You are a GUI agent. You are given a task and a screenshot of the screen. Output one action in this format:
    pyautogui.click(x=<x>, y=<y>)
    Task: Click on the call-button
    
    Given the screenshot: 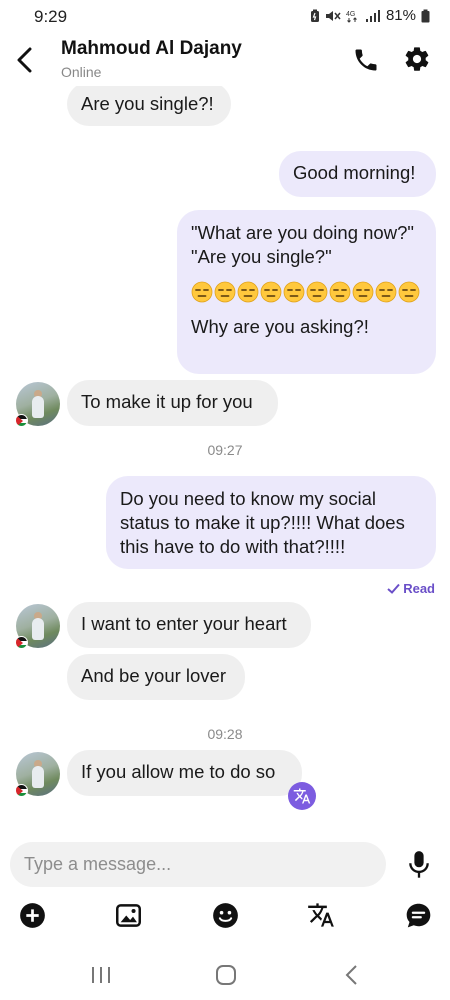 What is the action you would take?
    pyautogui.click(x=366, y=60)
    